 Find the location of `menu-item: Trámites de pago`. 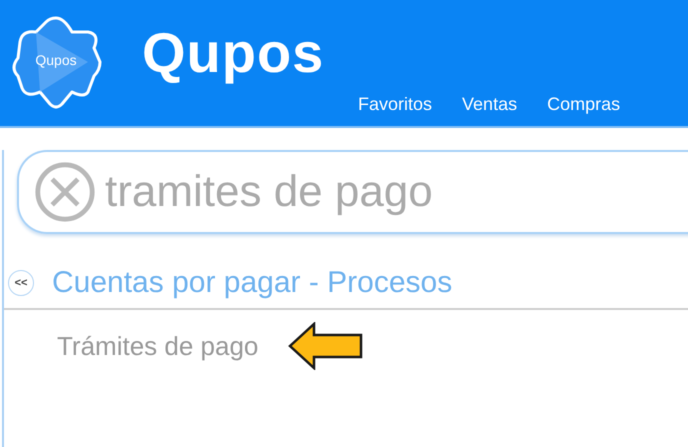

menu-item: Trámites de pago is located at coordinates (157, 346).